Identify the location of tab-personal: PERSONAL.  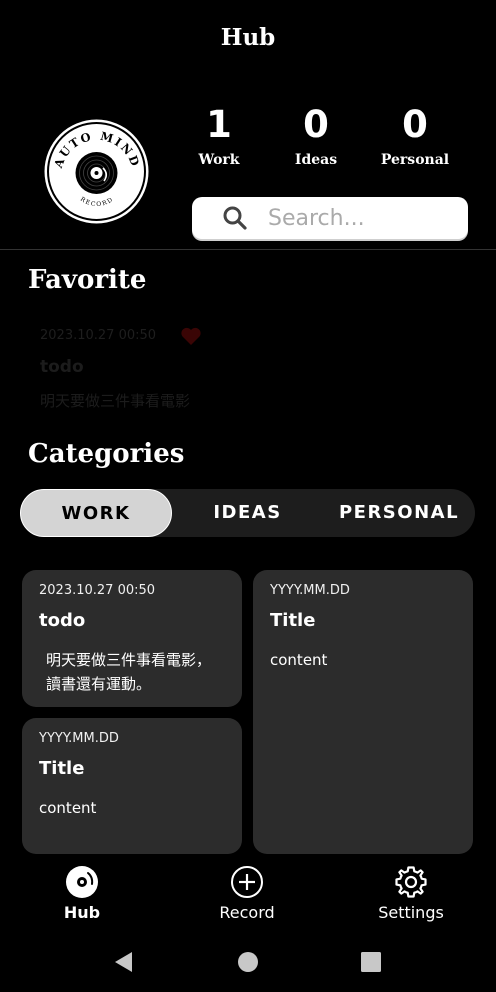
(399, 513).